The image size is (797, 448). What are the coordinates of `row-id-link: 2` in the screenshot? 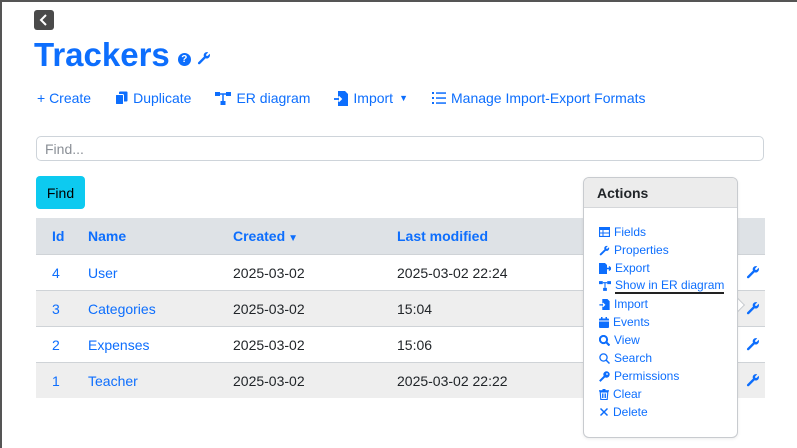 It's located at (56, 345).